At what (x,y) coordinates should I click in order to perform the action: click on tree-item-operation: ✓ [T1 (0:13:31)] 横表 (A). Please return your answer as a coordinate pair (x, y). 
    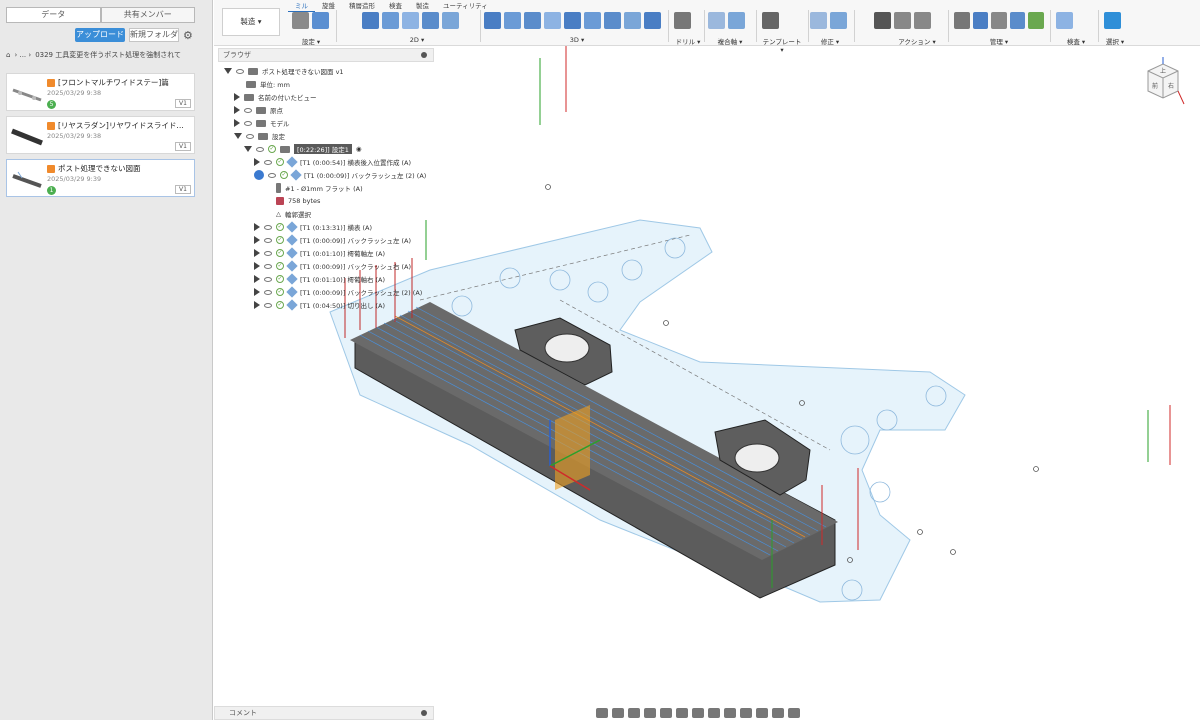
    Looking at the image, I should click on (313, 227).